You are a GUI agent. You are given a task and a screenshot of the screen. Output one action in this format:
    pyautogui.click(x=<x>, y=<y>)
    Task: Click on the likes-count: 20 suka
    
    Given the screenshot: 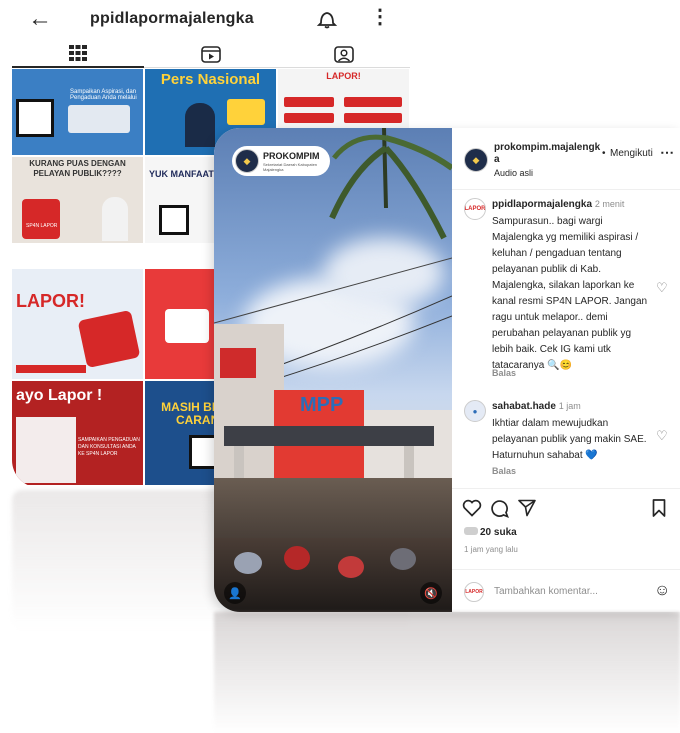 What is the action you would take?
    pyautogui.click(x=490, y=532)
    